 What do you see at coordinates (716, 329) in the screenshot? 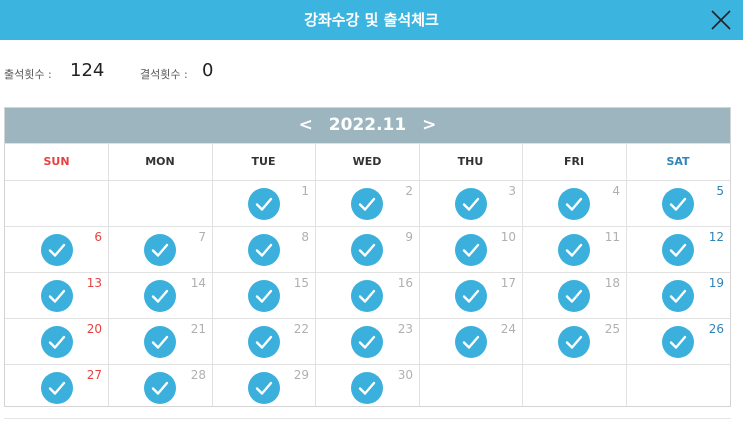
I see `day-number: 26` at bounding box center [716, 329].